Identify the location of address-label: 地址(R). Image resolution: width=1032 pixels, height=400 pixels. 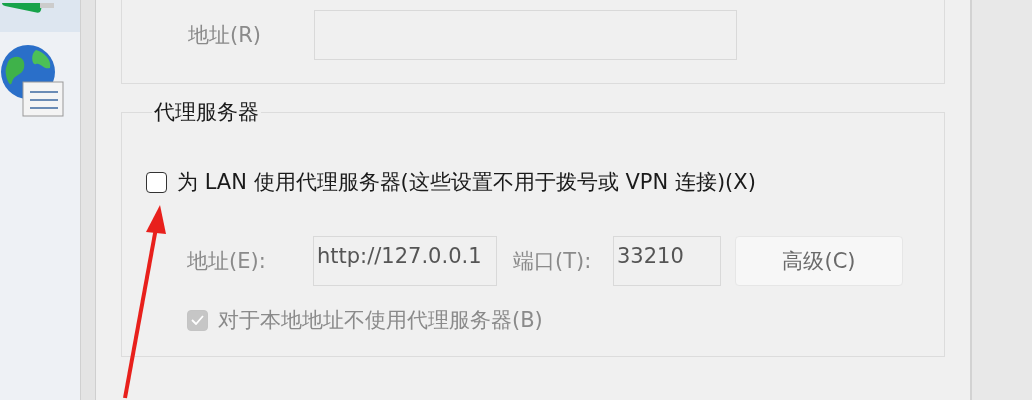
(225, 35).